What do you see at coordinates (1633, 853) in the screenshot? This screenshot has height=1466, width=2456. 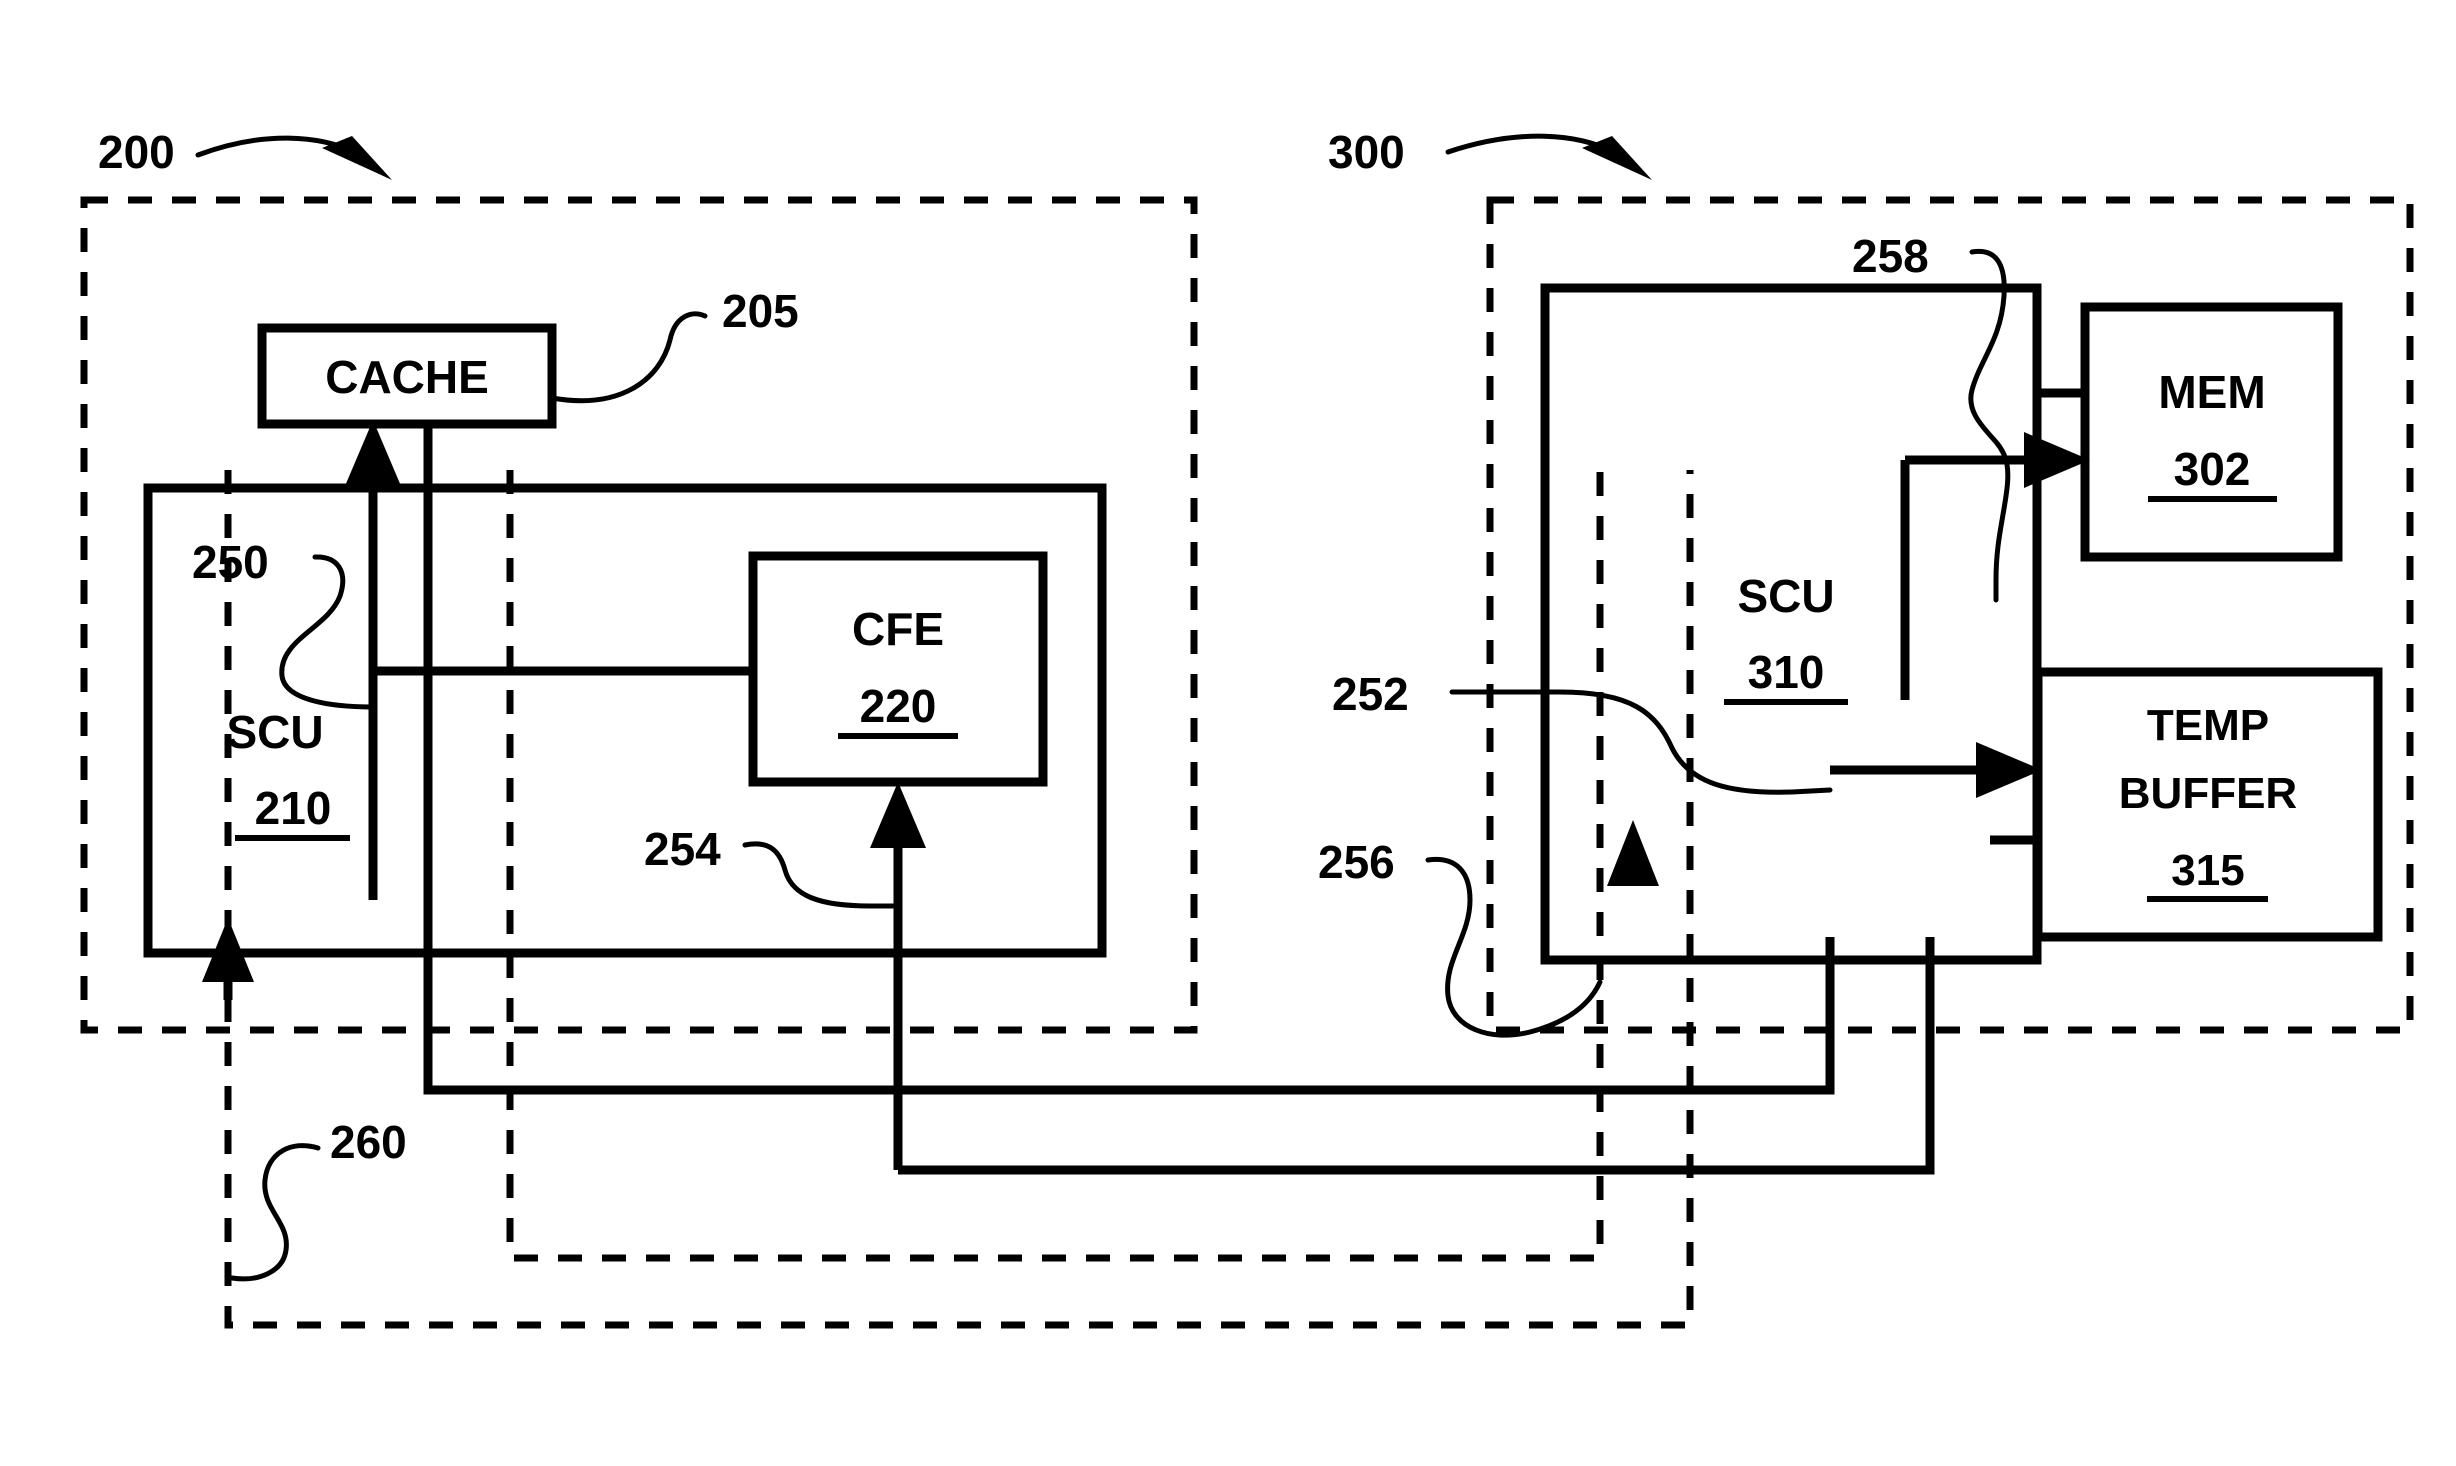 I see `arrowhead-scu310-input` at bounding box center [1633, 853].